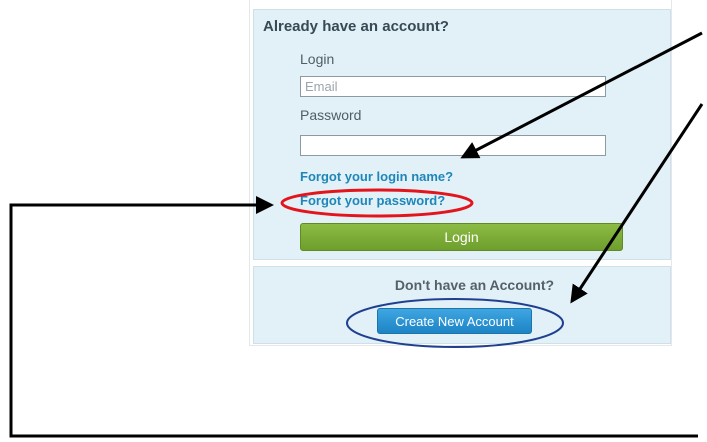  Describe the element at coordinates (453, 86) in the screenshot. I see `email-input` at that location.